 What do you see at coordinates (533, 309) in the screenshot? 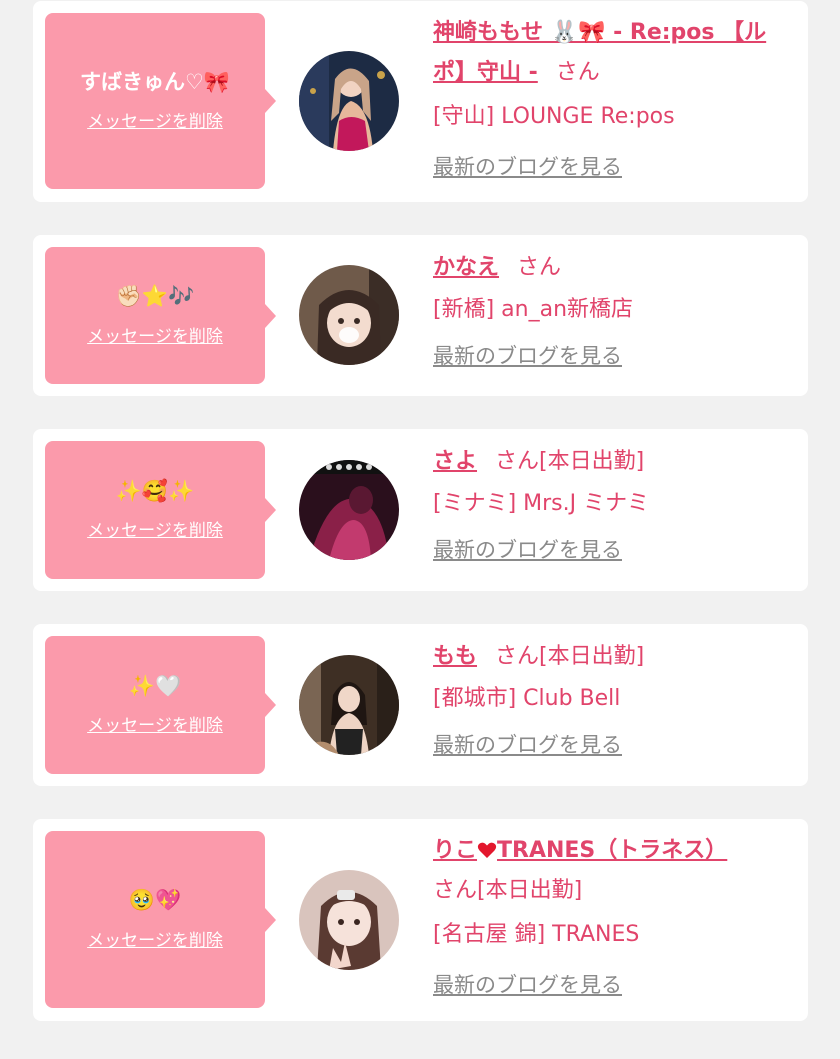
I see `shop-name: [新橋] an_an新橋店` at bounding box center [533, 309].